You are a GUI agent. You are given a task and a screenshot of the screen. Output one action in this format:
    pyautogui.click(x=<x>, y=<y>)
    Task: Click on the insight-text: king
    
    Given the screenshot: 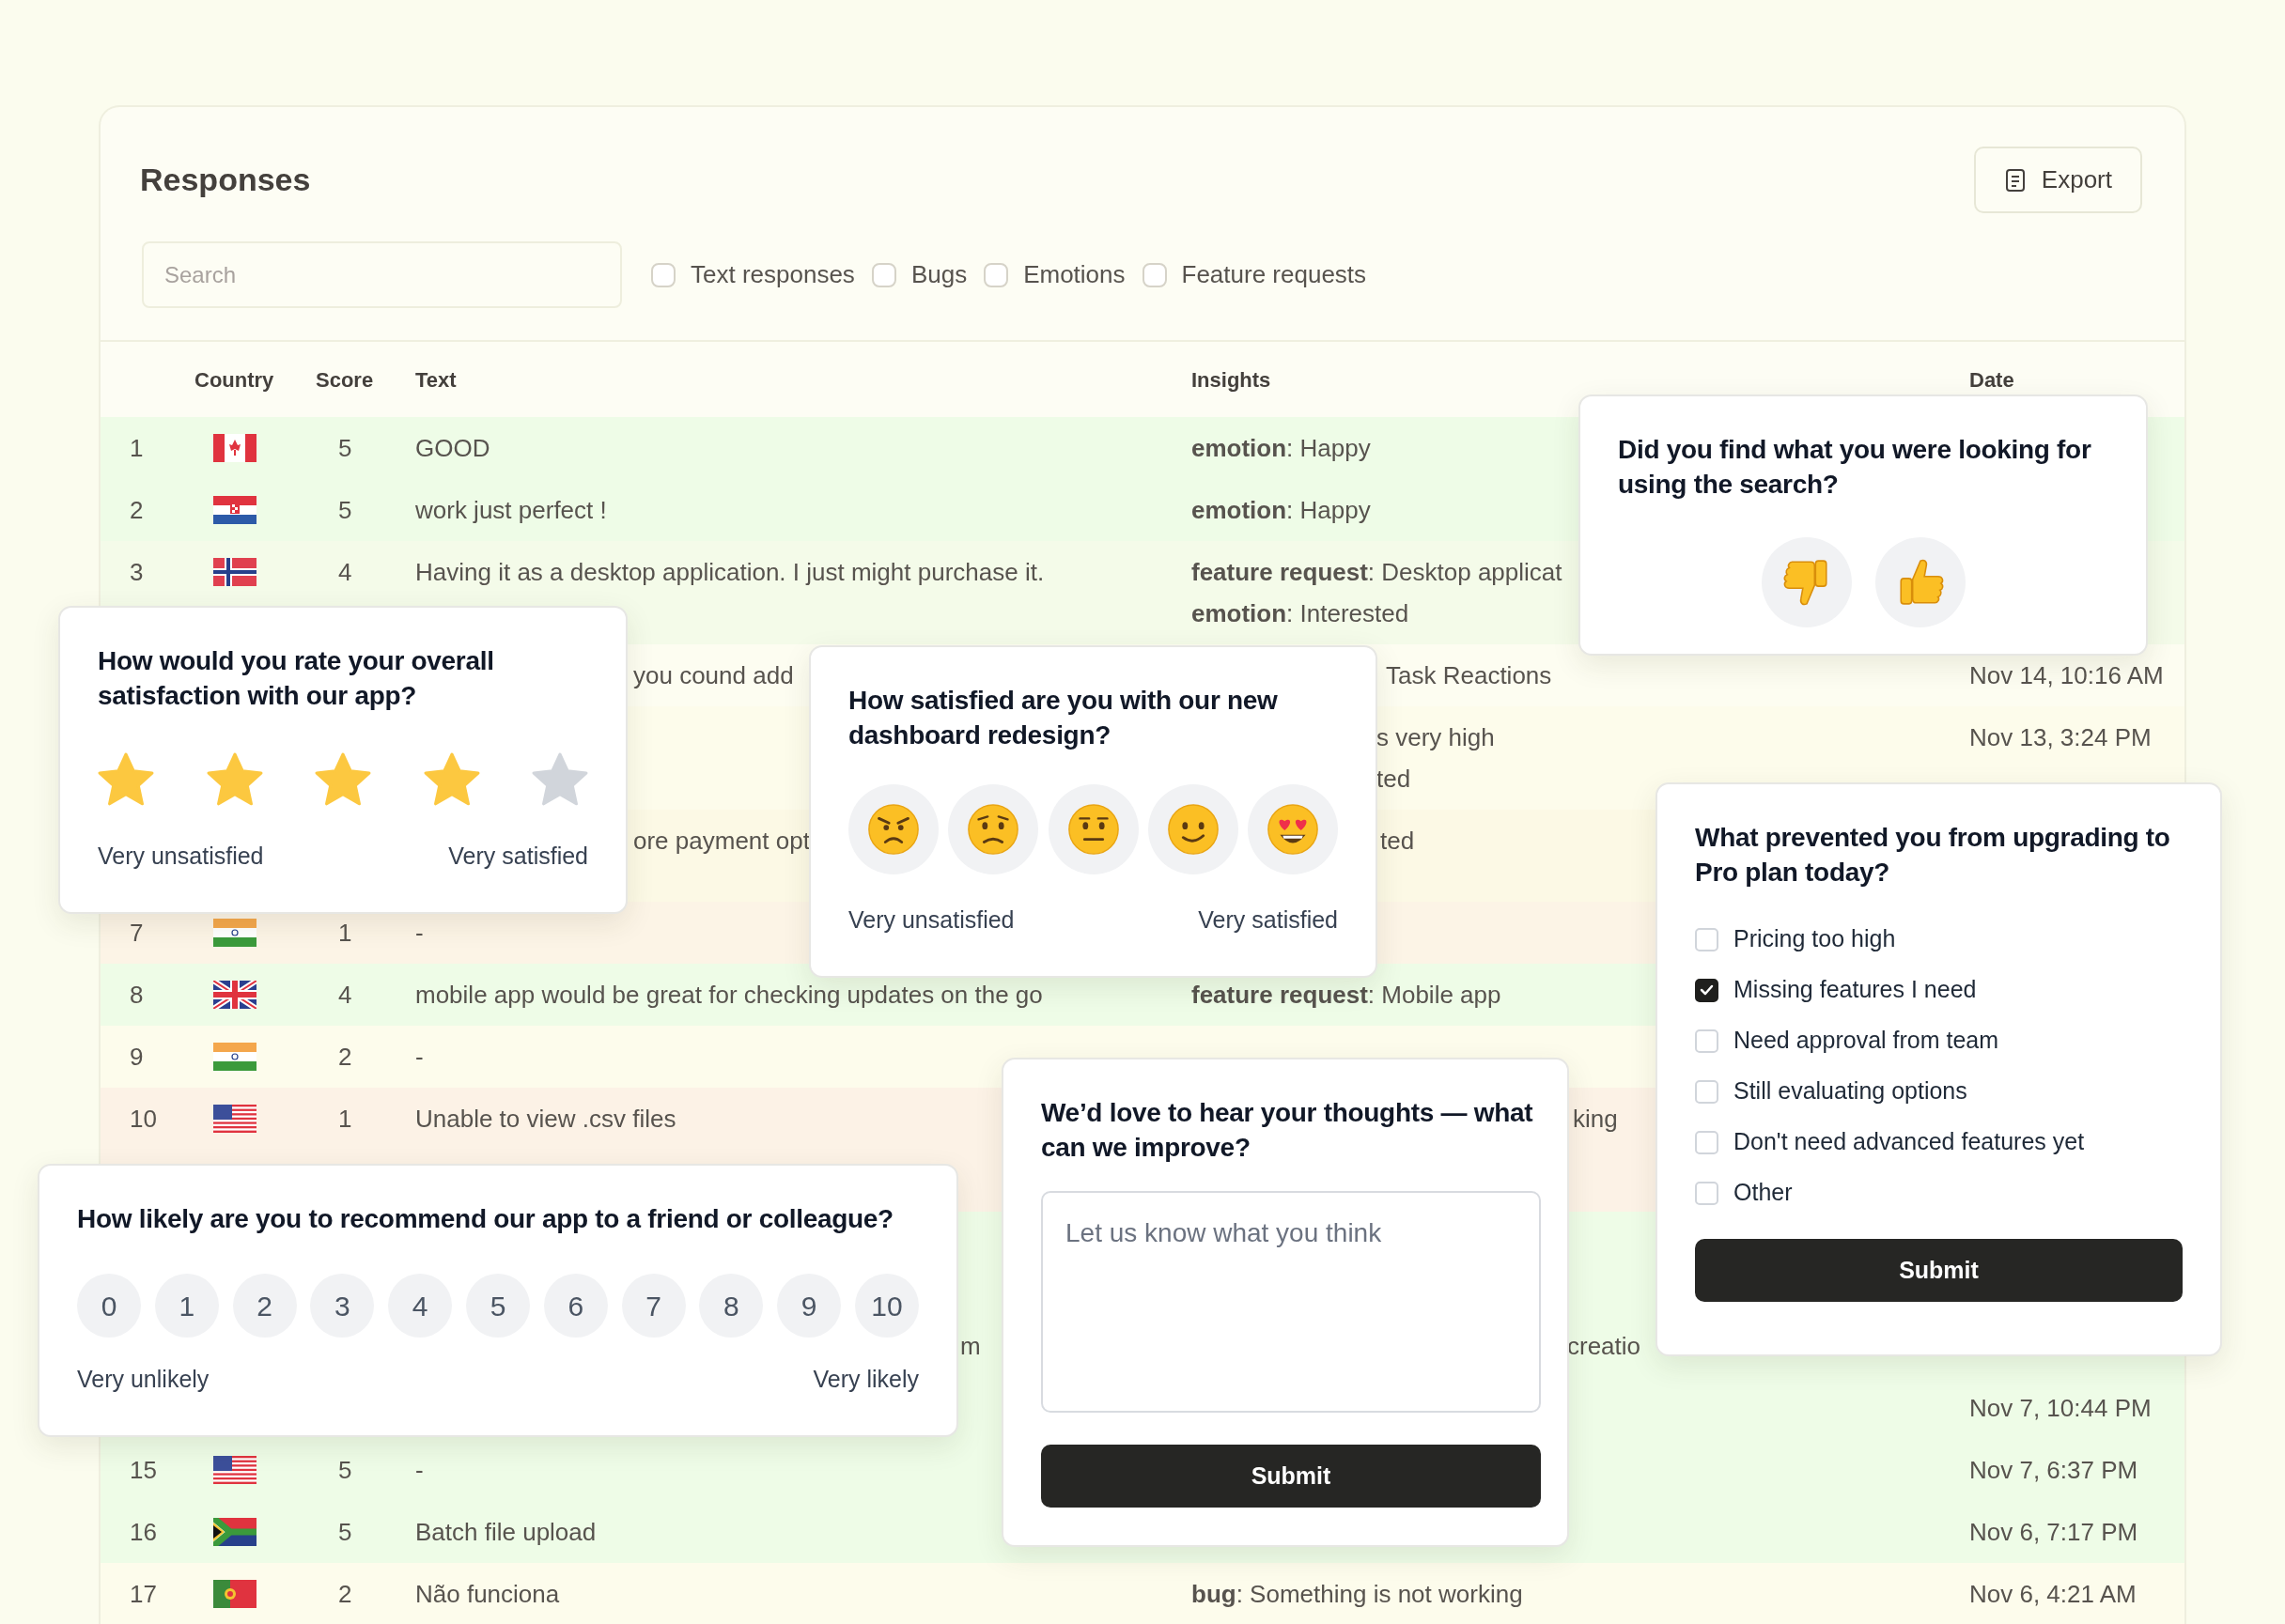 What is the action you would take?
    pyautogui.click(x=1595, y=1119)
    